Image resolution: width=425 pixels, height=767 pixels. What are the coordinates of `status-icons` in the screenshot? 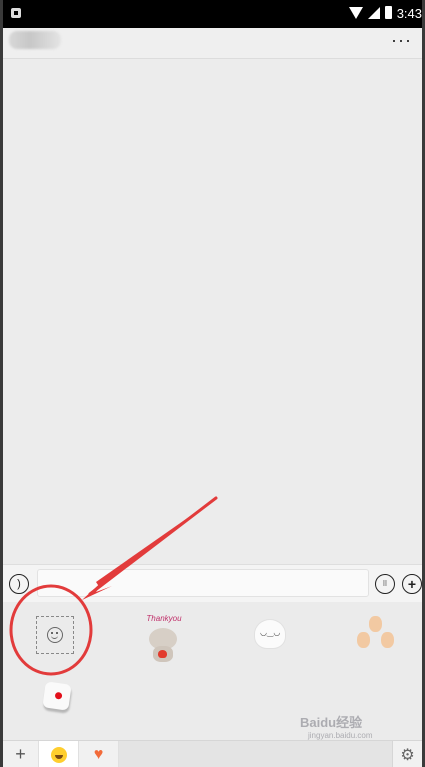 It's located at (370, 12).